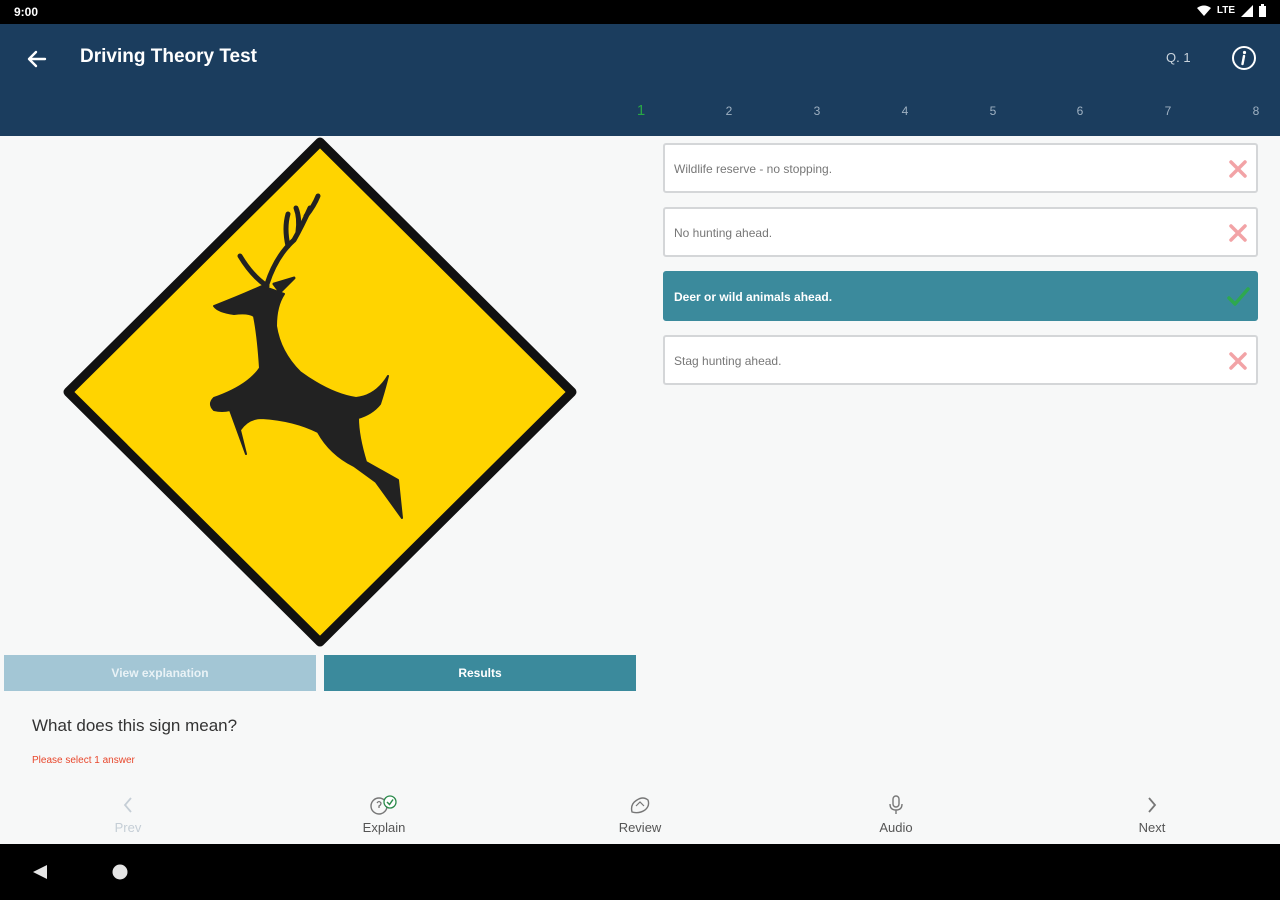 The height and width of the screenshot is (900, 1280). Describe the element at coordinates (135, 725) in the screenshot. I see `question-text: What does this sign mean?` at that location.